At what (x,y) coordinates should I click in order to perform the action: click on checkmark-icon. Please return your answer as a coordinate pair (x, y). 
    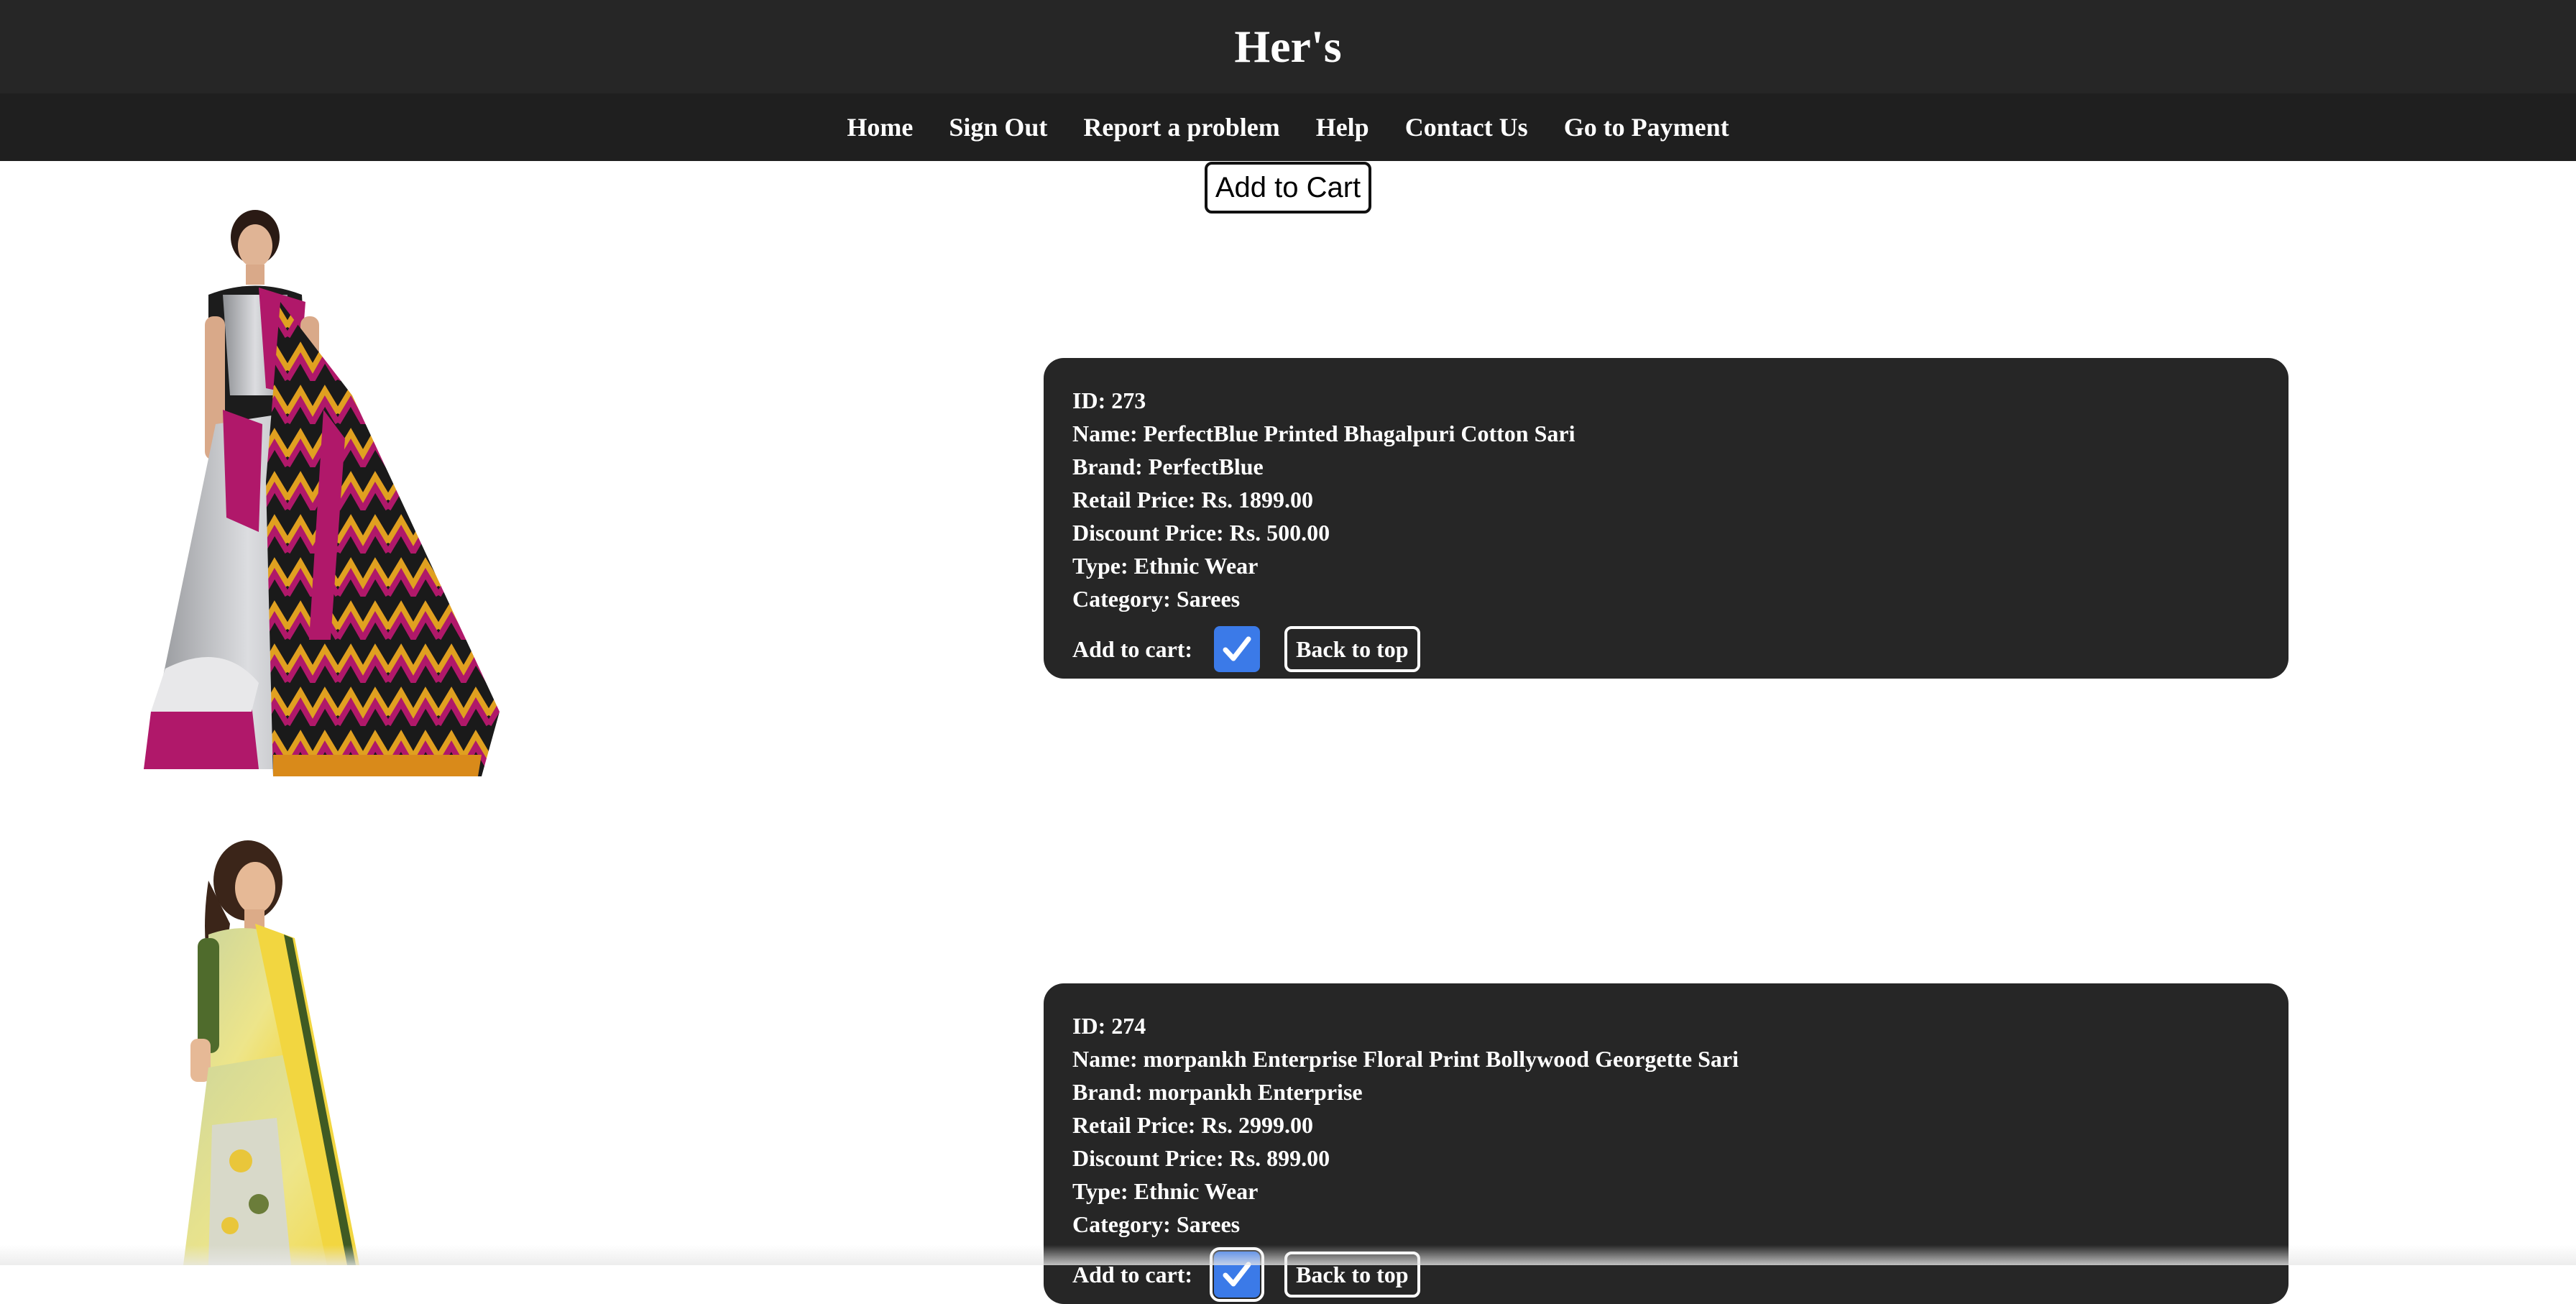
    Looking at the image, I should click on (1237, 649).